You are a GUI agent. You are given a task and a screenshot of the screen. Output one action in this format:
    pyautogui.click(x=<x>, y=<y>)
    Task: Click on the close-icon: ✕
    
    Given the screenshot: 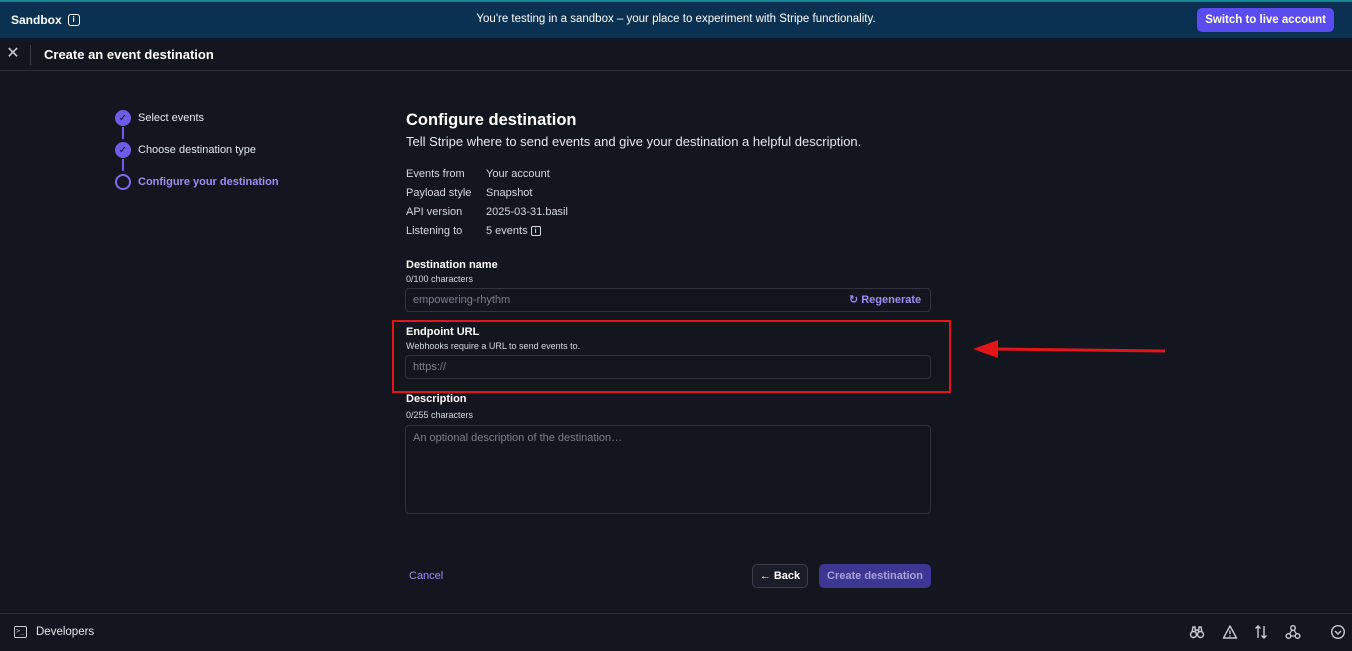 What is the action you would take?
    pyautogui.click(x=13, y=54)
    